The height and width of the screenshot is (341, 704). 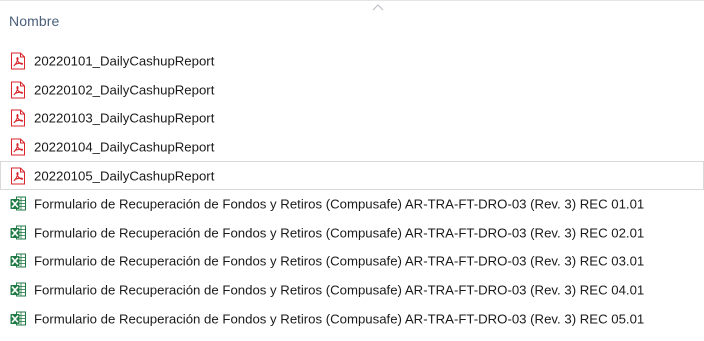 What do you see at coordinates (352, 19) in the screenshot?
I see `column-header-bar: Nombre` at bounding box center [352, 19].